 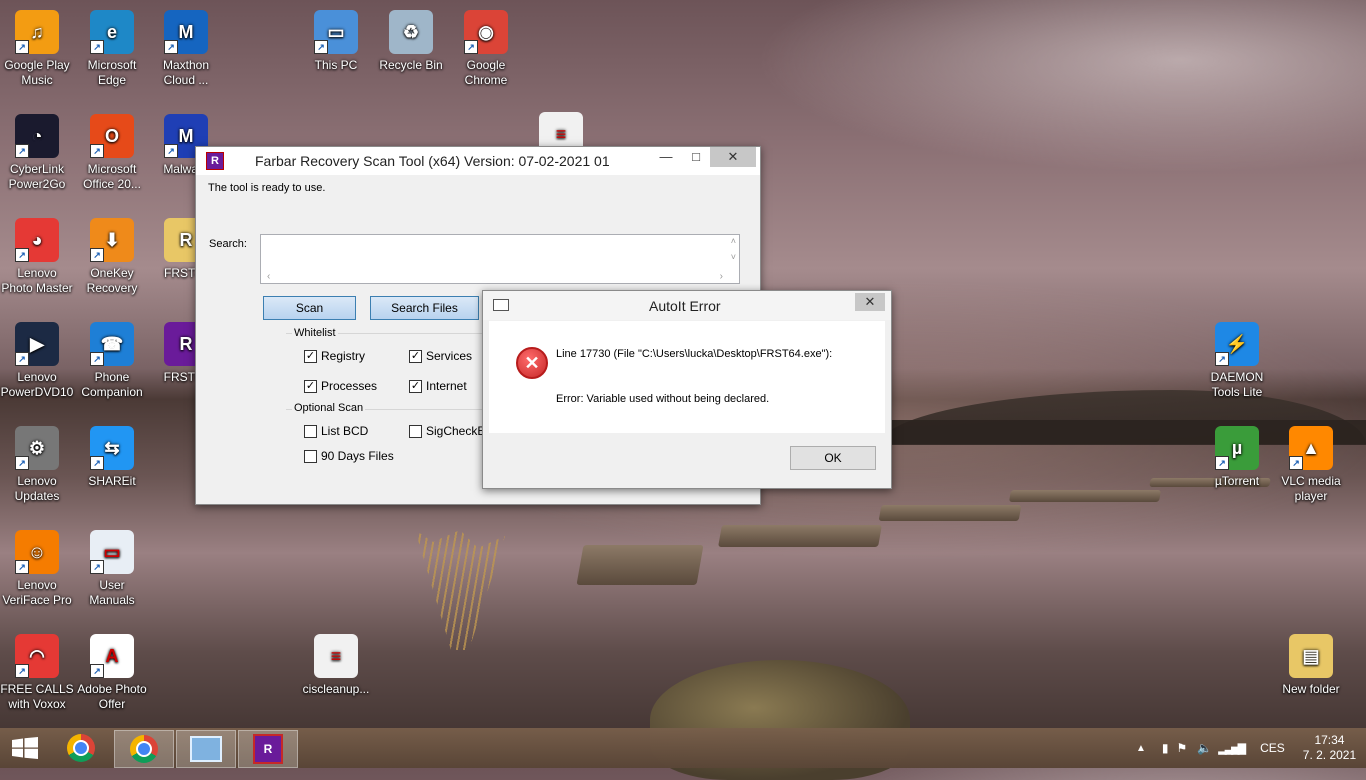 I want to click on taskbar-control-panel, so click(x=206, y=749).